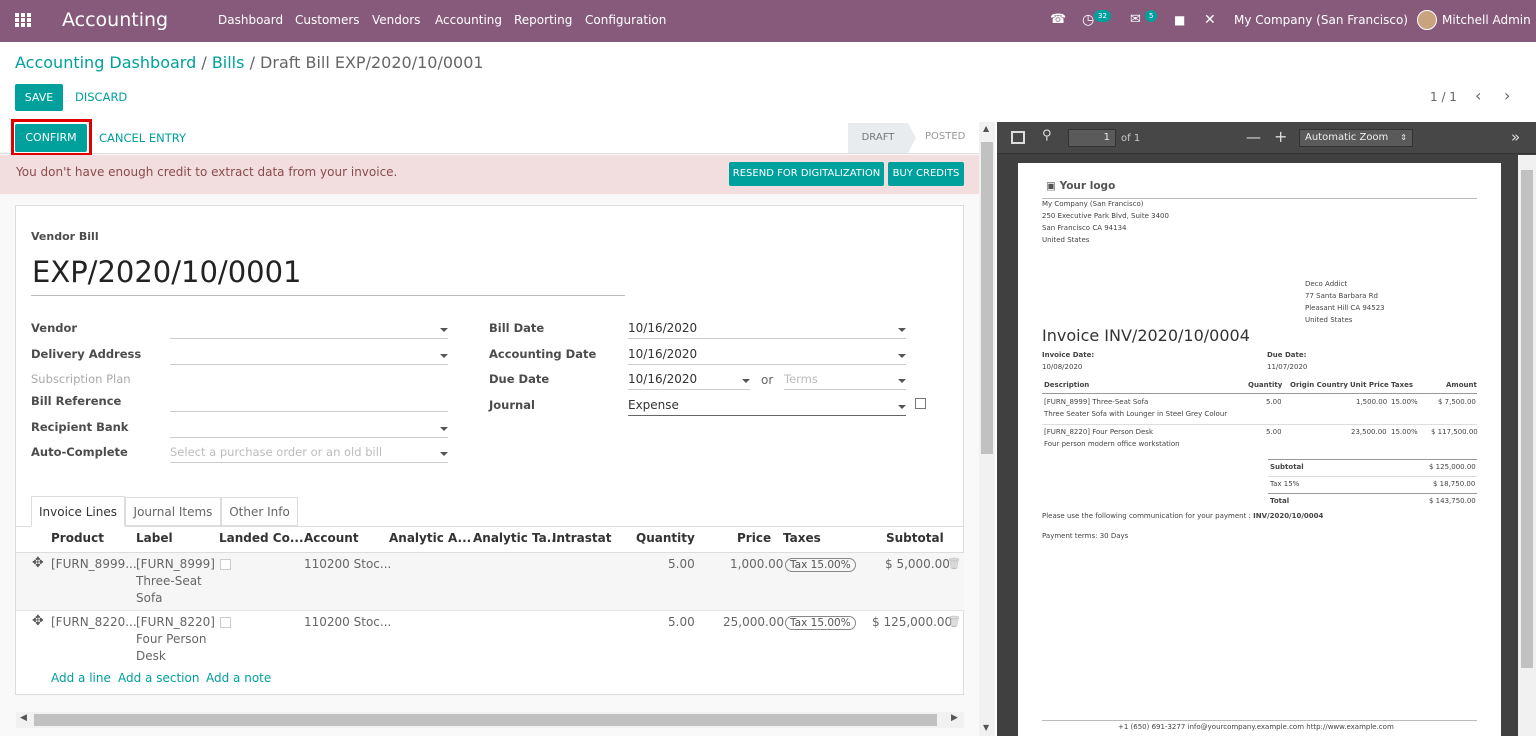 This screenshot has height=743, width=1536. What do you see at coordinates (309, 356) in the screenshot?
I see `delivery-address-field` at bounding box center [309, 356].